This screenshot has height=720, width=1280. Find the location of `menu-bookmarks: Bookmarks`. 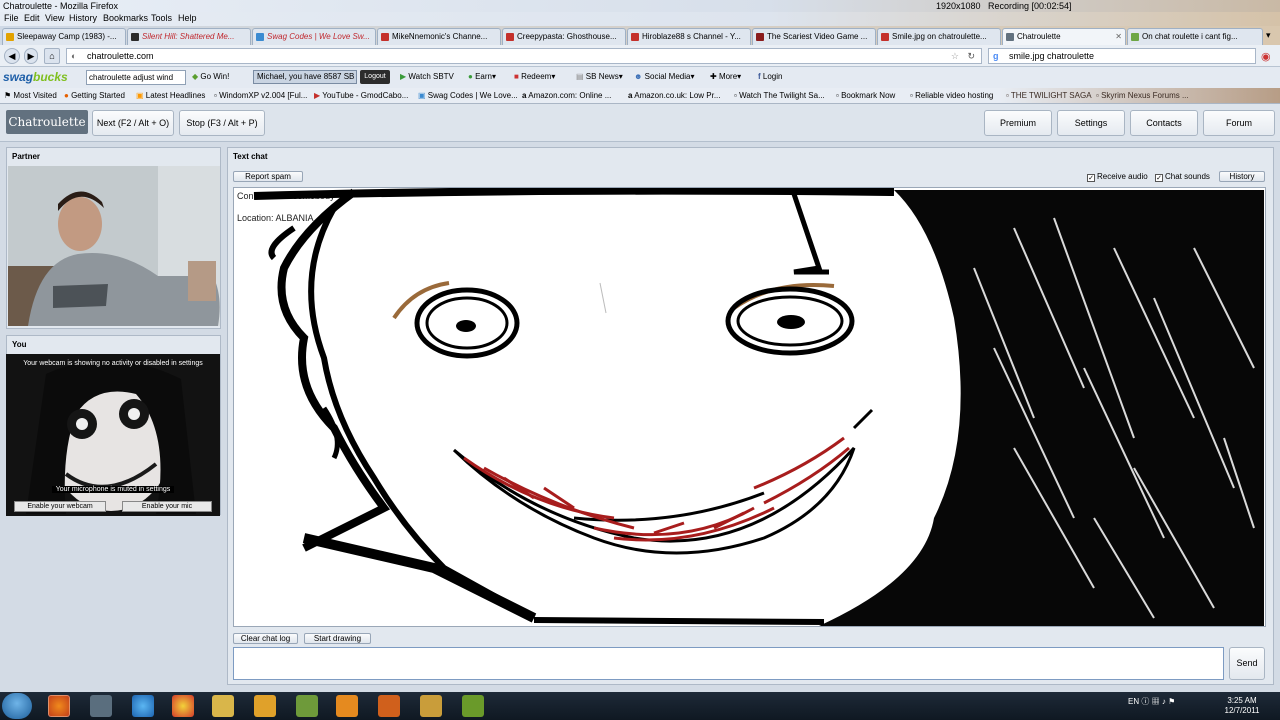

menu-bookmarks: Bookmarks is located at coordinates (125, 18).